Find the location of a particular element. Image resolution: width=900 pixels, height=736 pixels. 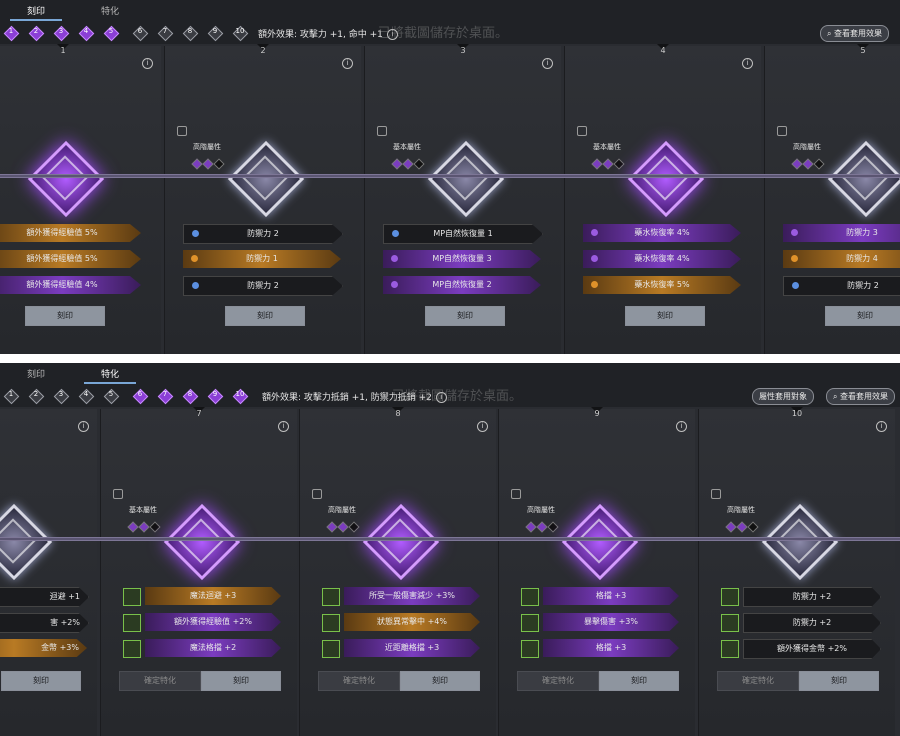

stat-row: 防禦力 1 is located at coordinates (262, 259).